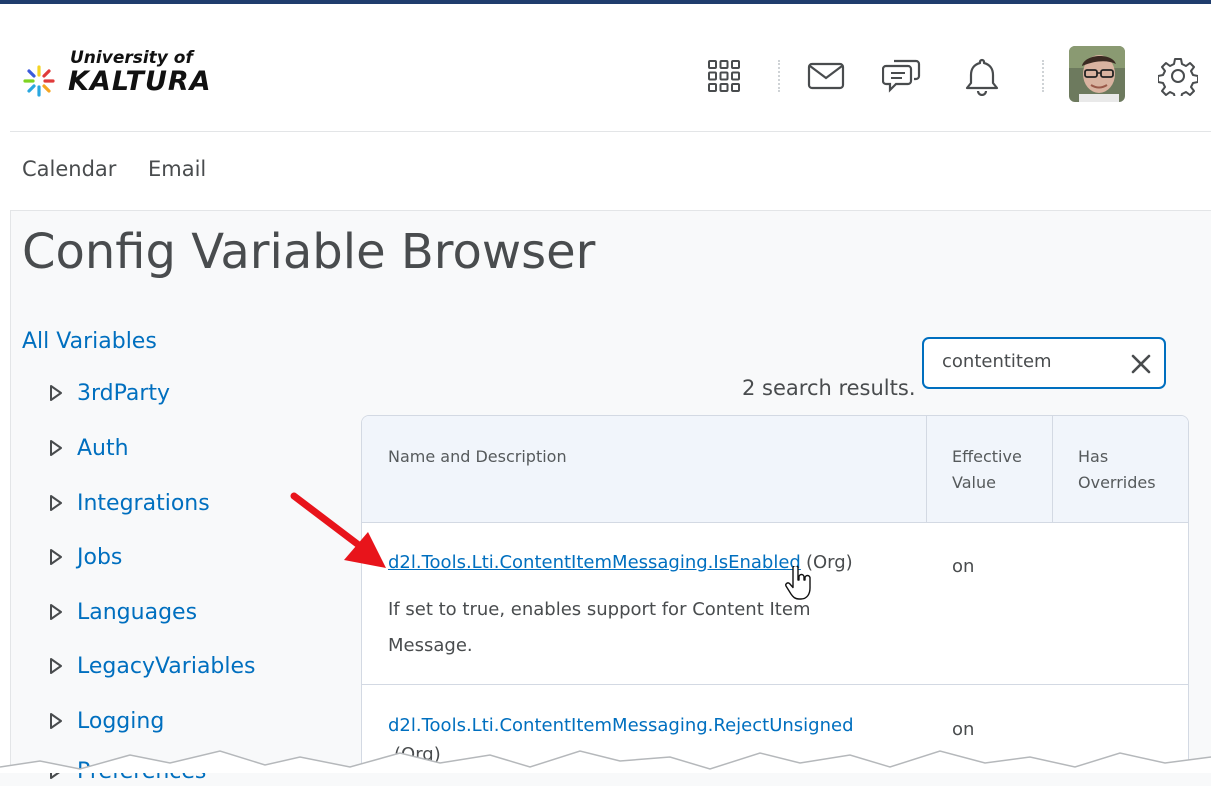  I want to click on search-input, so click(1027, 361).